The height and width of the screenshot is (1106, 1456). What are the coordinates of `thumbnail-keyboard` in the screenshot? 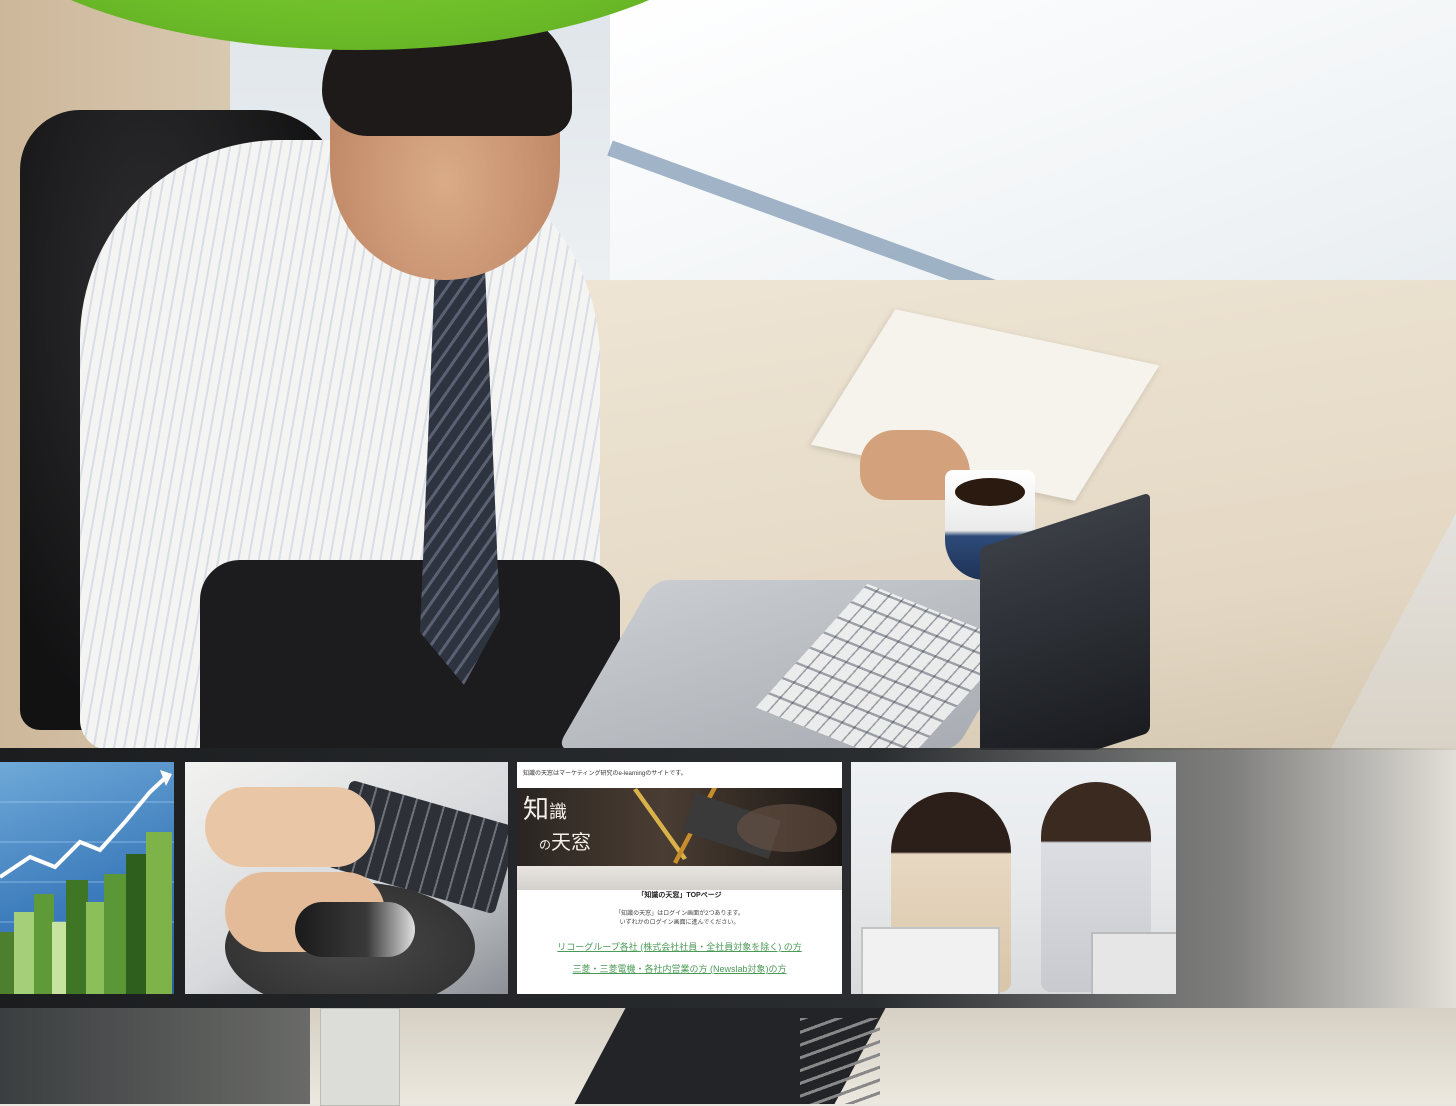 It's located at (346, 878).